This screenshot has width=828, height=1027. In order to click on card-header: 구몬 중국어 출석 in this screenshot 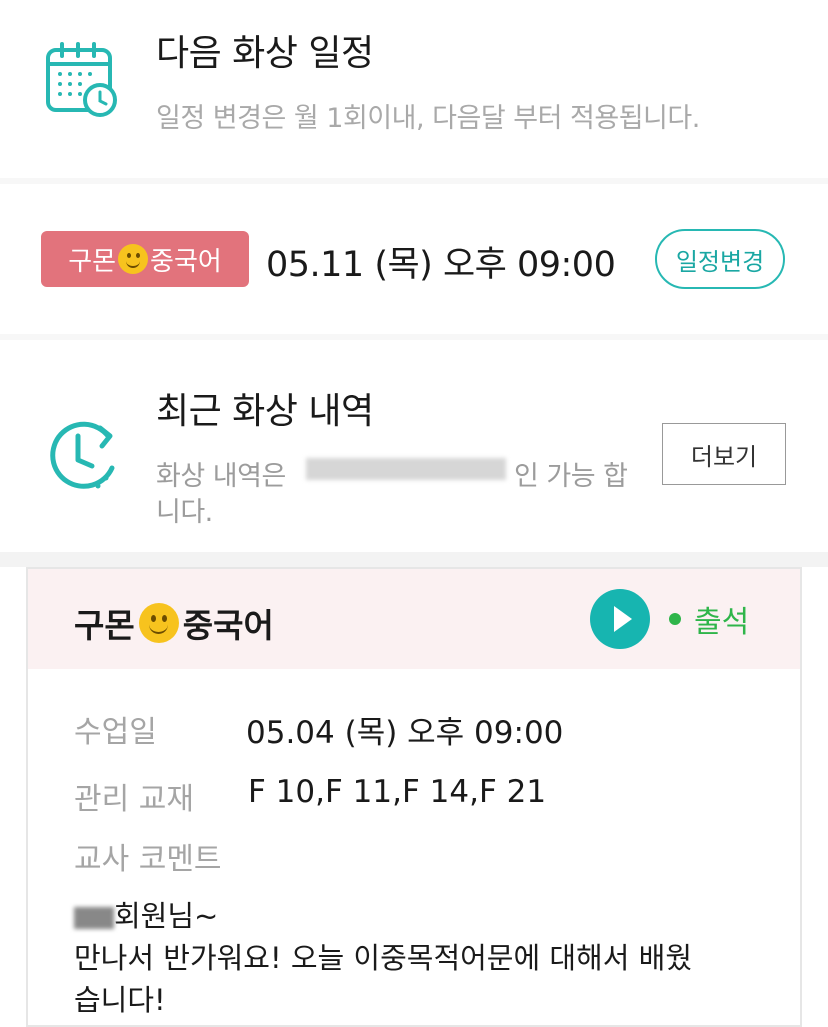, I will do `click(414, 619)`.